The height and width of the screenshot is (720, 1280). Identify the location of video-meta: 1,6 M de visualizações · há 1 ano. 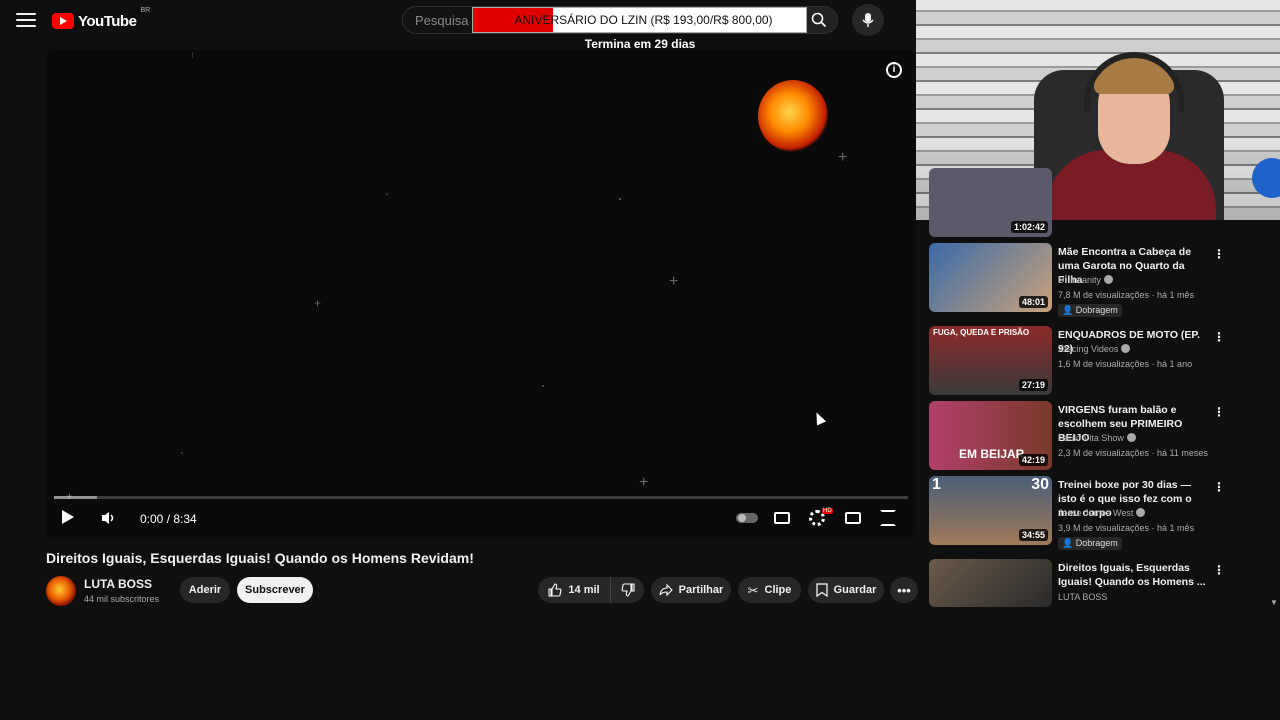
(1125, 364).